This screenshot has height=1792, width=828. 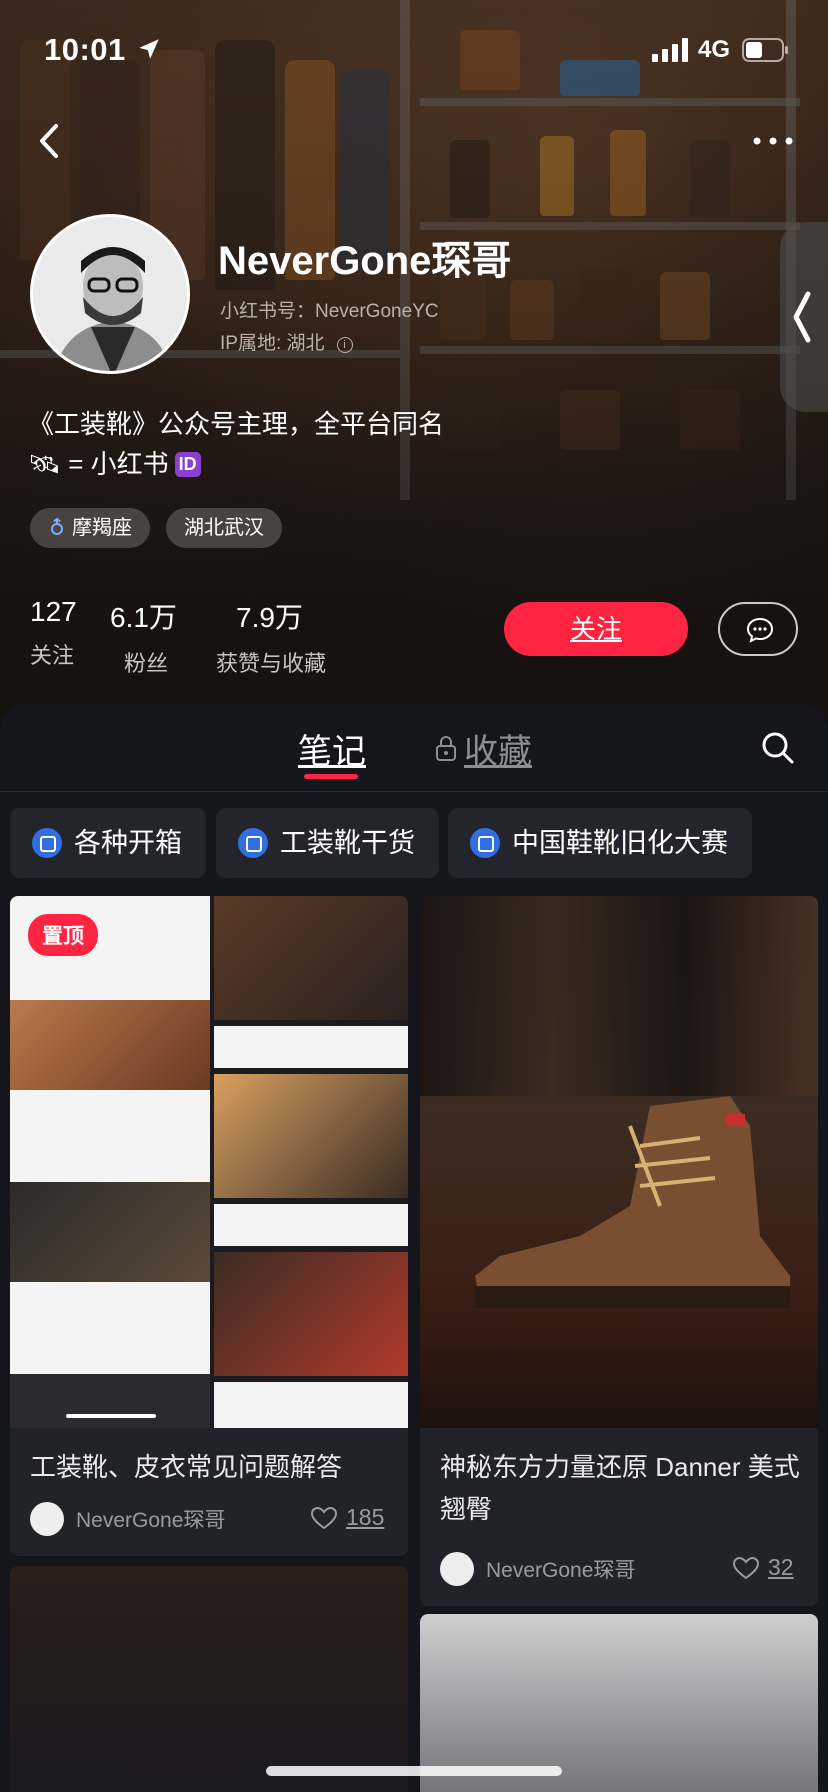 What do you see at coordinates (596, 629) in the screenshot?
I see `follow-button: 关注` at bounding box center [596, 629].